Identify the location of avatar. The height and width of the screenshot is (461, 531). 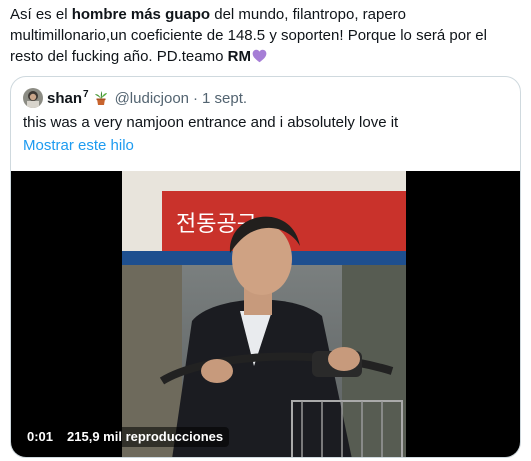
(33, 98).